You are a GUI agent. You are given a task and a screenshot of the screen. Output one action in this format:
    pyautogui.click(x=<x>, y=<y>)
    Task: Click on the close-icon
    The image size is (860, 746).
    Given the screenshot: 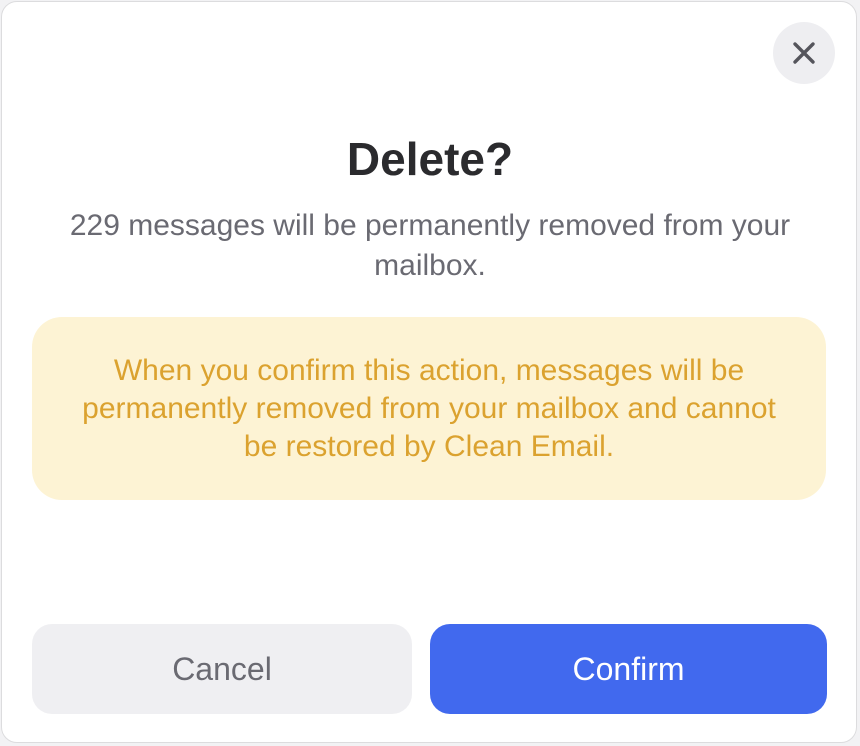 What is the action you would take?
    pyautogui.click(x=804, y=53)
    